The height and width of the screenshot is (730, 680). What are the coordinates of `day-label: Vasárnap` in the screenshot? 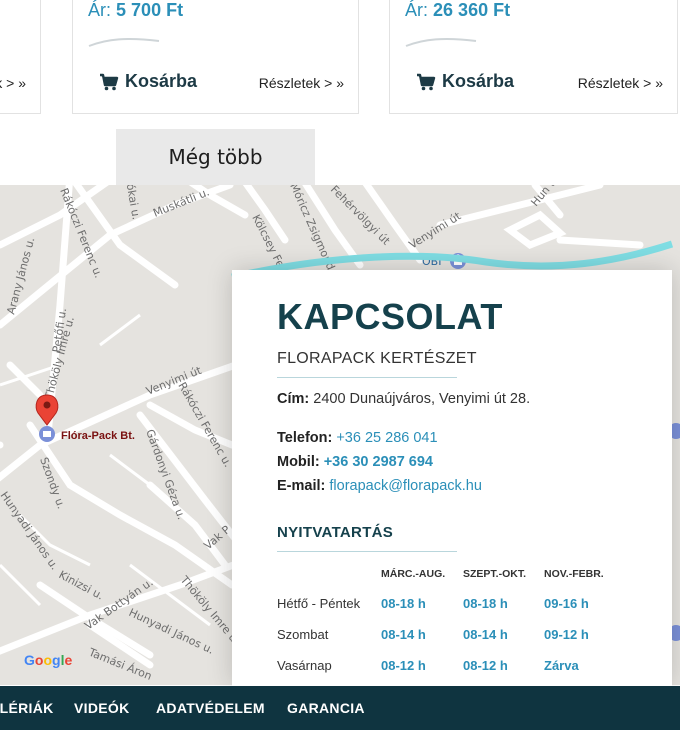 It's located at (304, 665).